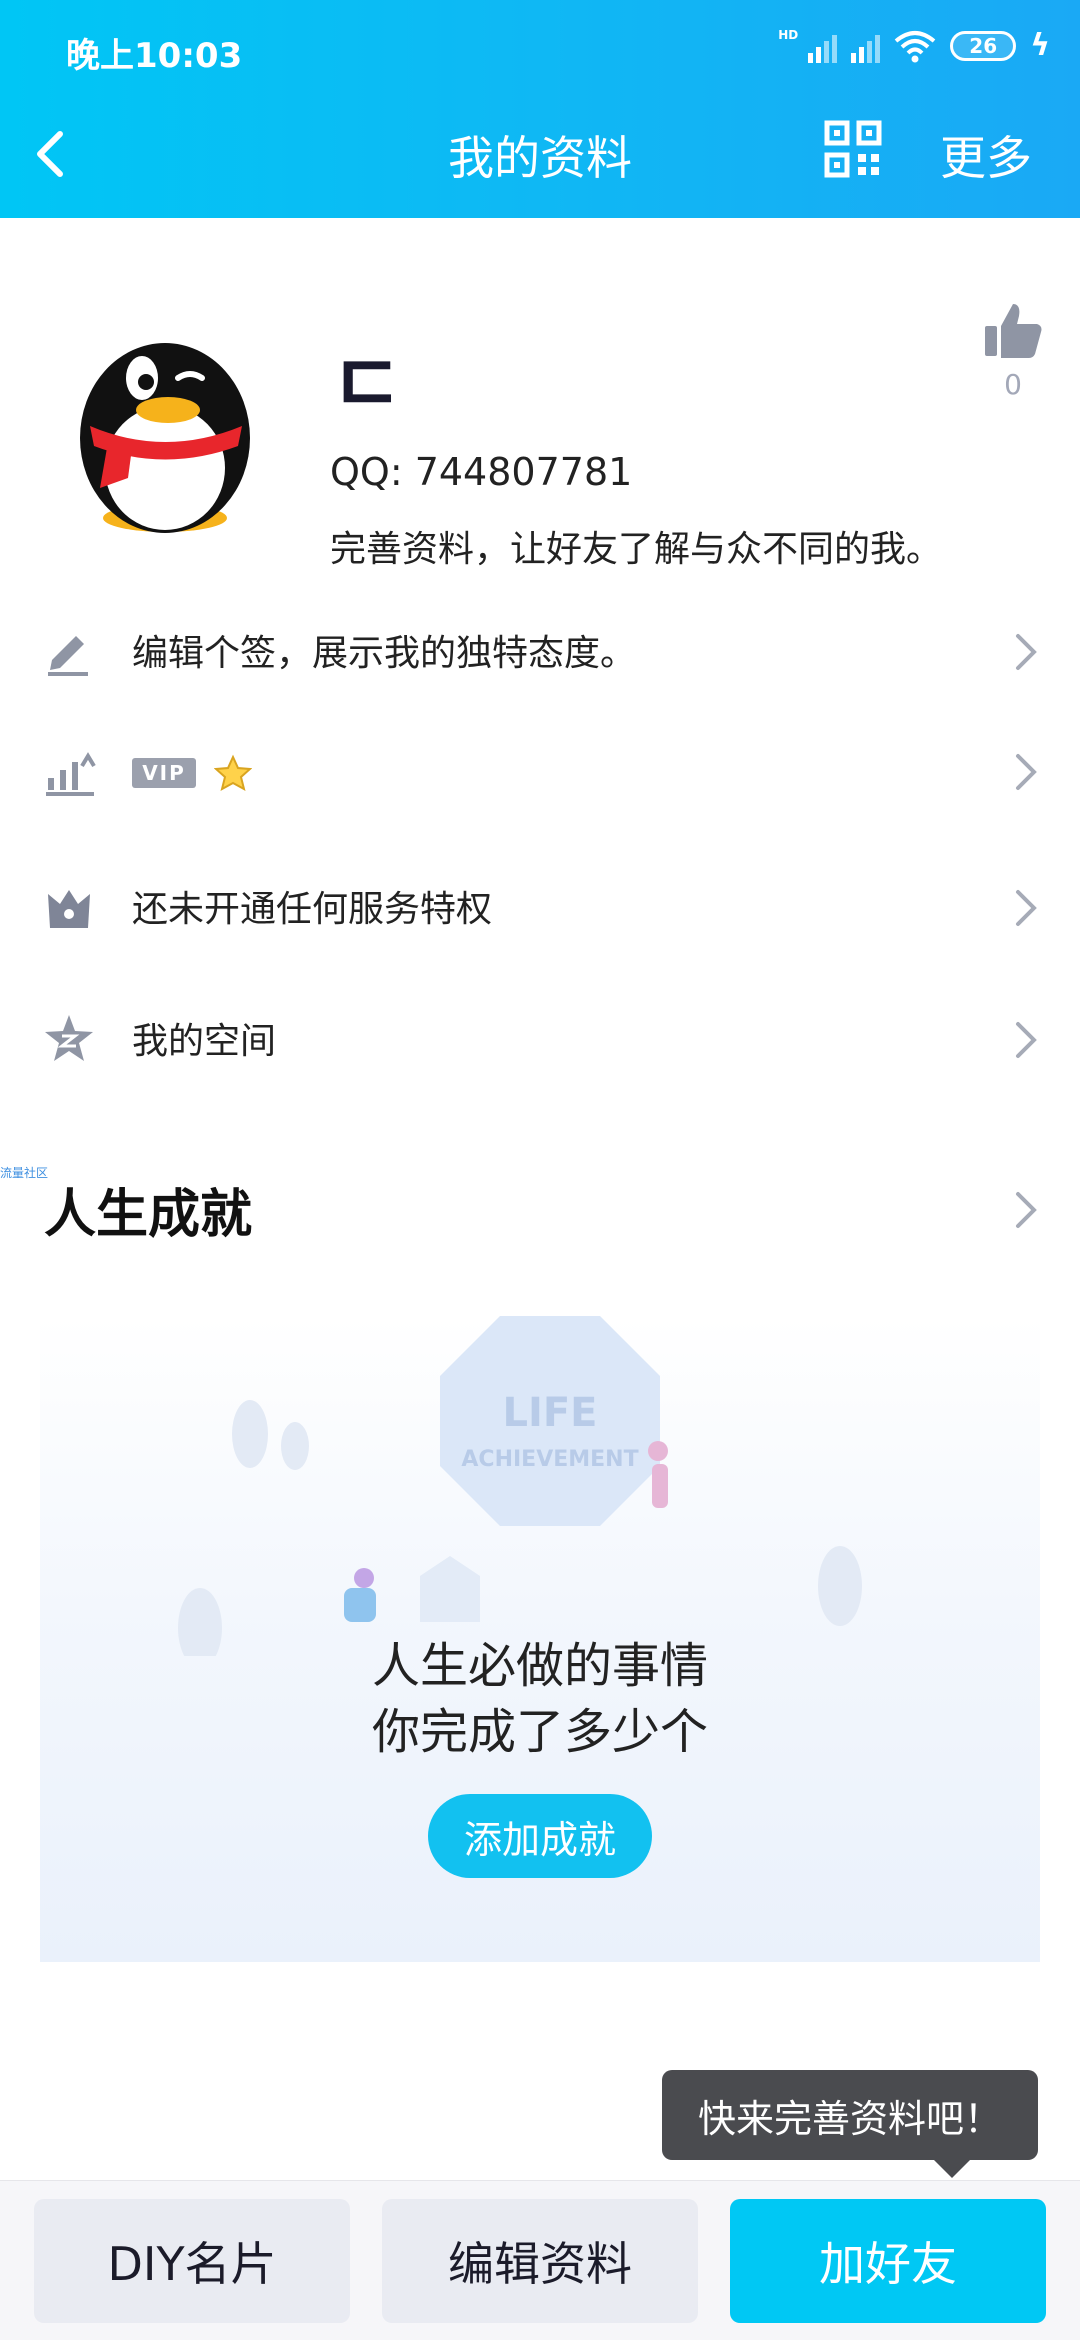  Describe the element at coordinates (148, 1209) in the screenshot. I see `achievements-title: 人生成就` at that location.